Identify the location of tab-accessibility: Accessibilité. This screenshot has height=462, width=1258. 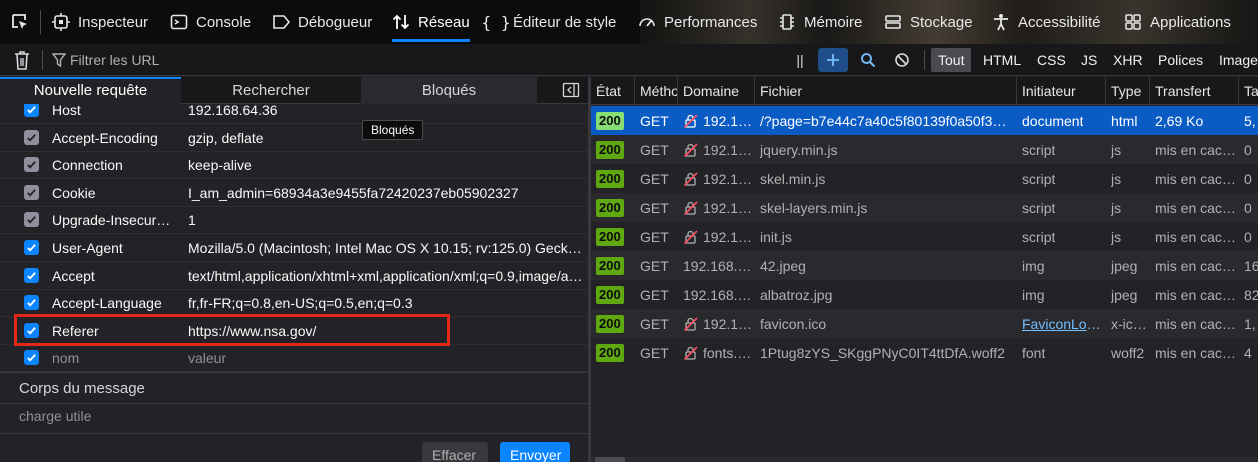
(1046, 22).